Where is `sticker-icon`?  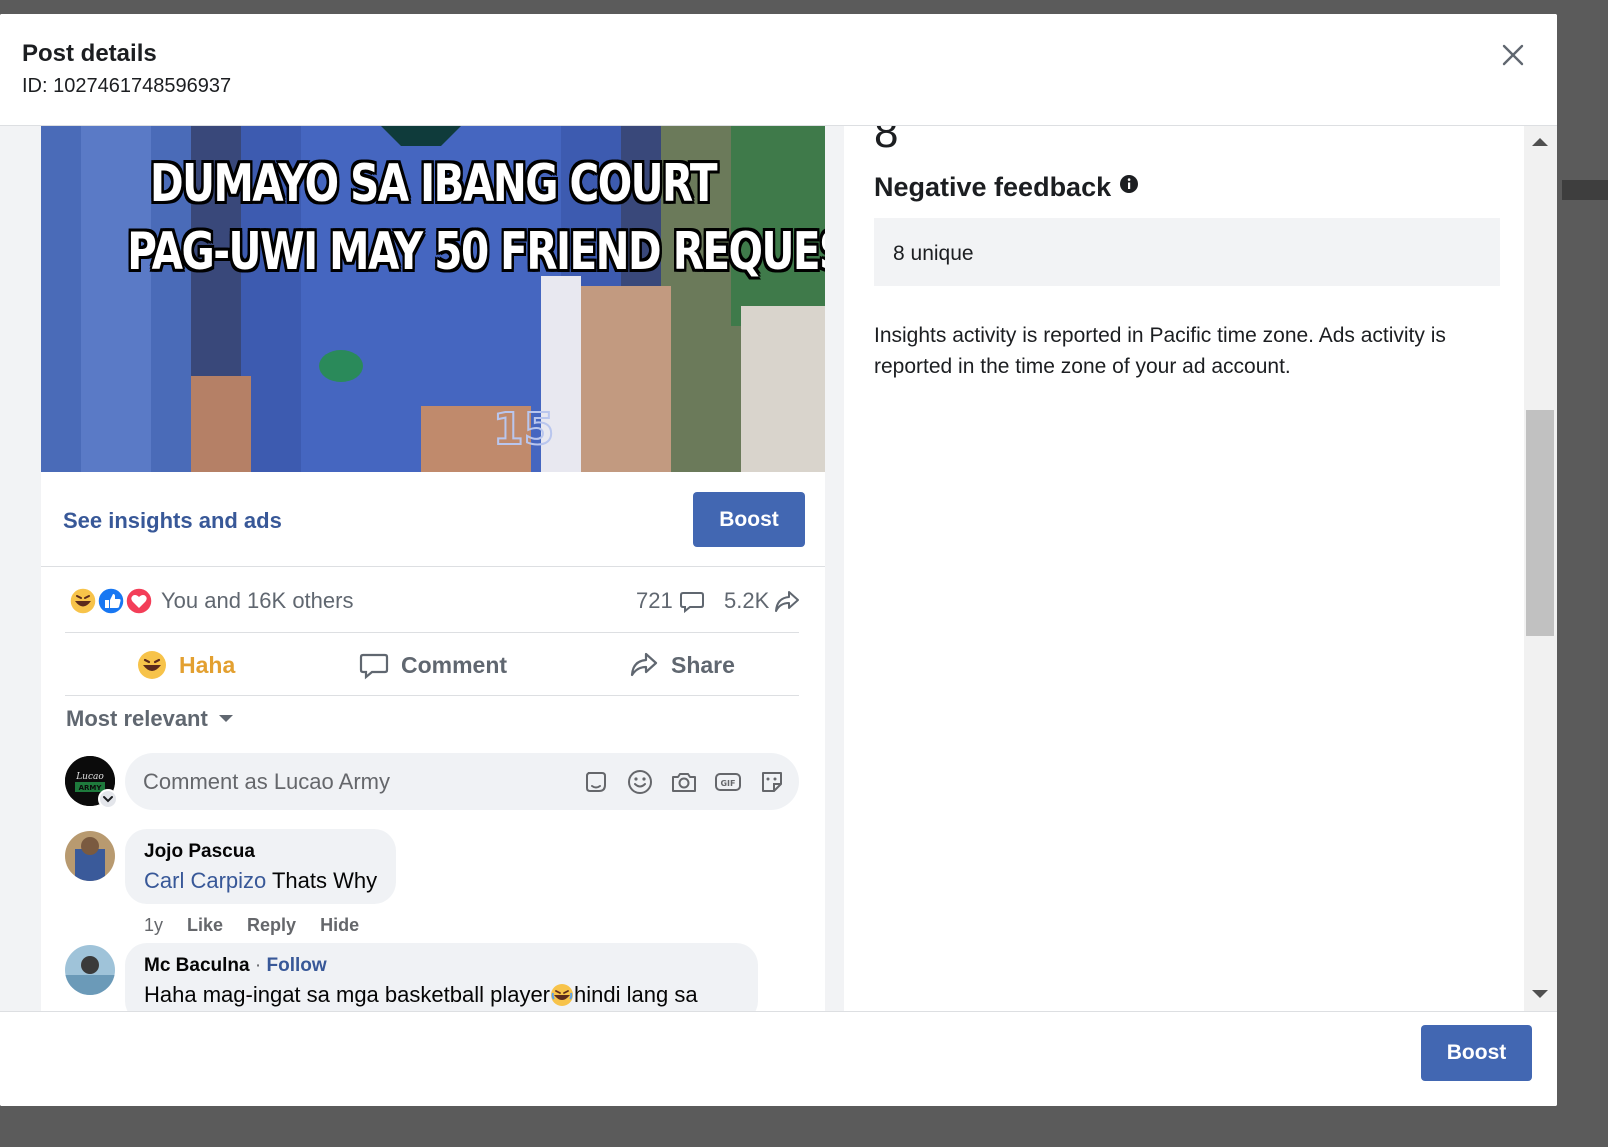 sticker-icon is located at coordinates (772, 782).